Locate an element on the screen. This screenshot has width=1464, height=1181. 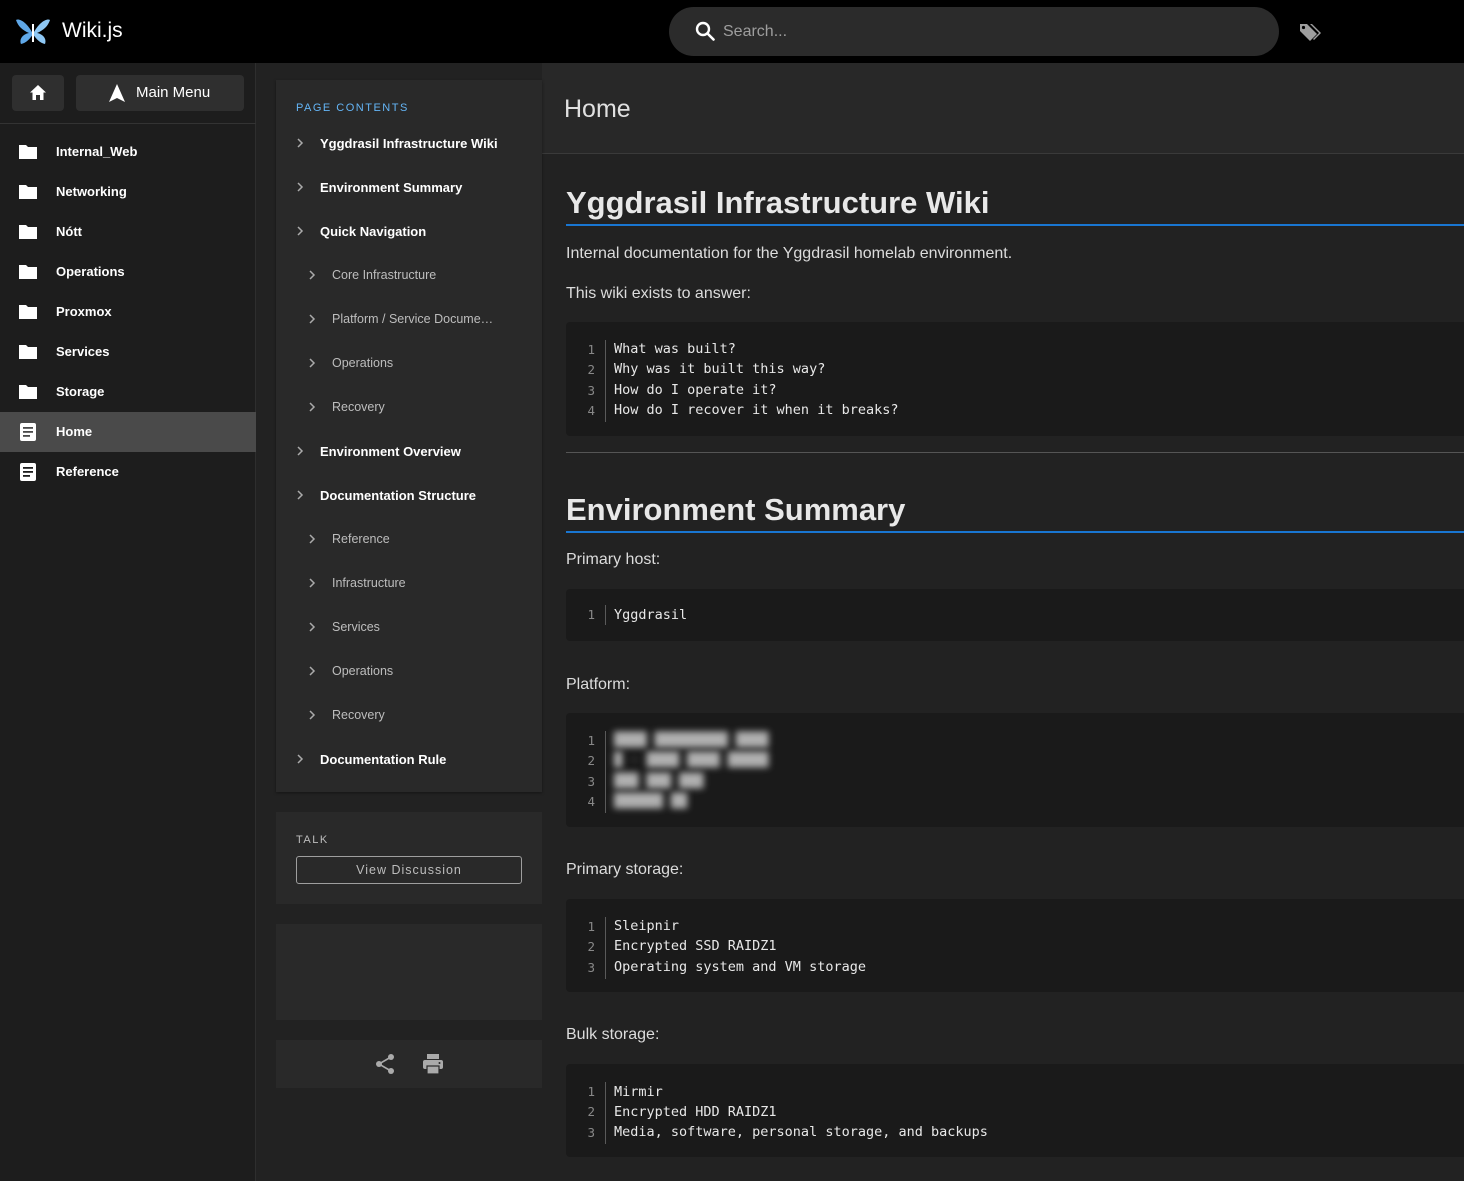
home-button is located at coordinates (38, 93).